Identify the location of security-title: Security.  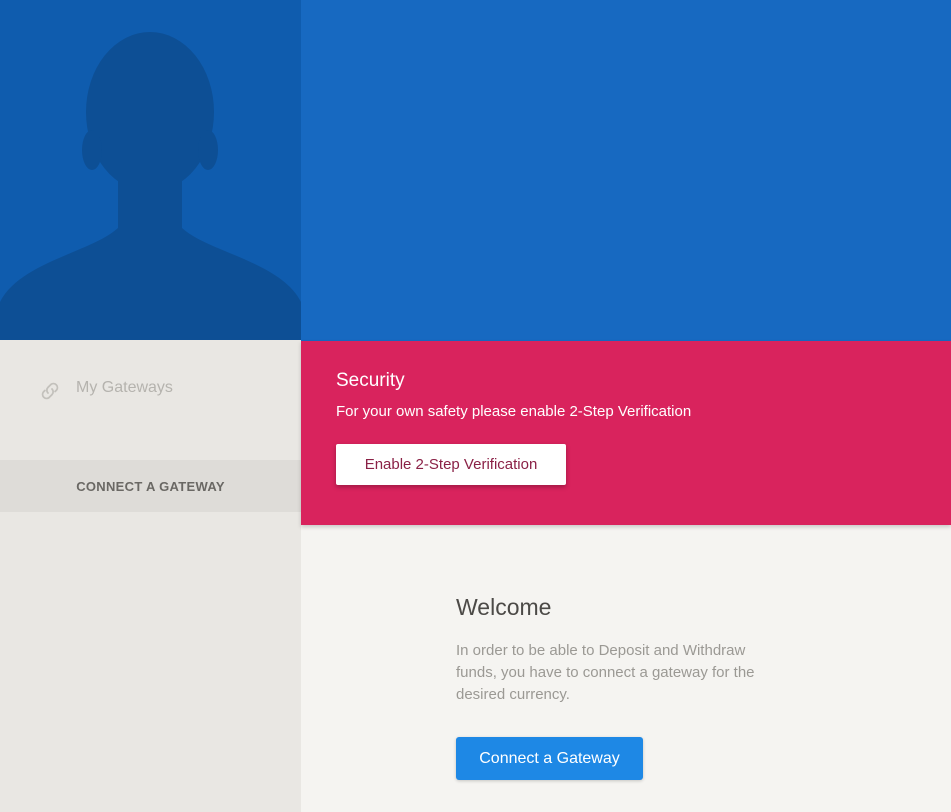
(370, 380).